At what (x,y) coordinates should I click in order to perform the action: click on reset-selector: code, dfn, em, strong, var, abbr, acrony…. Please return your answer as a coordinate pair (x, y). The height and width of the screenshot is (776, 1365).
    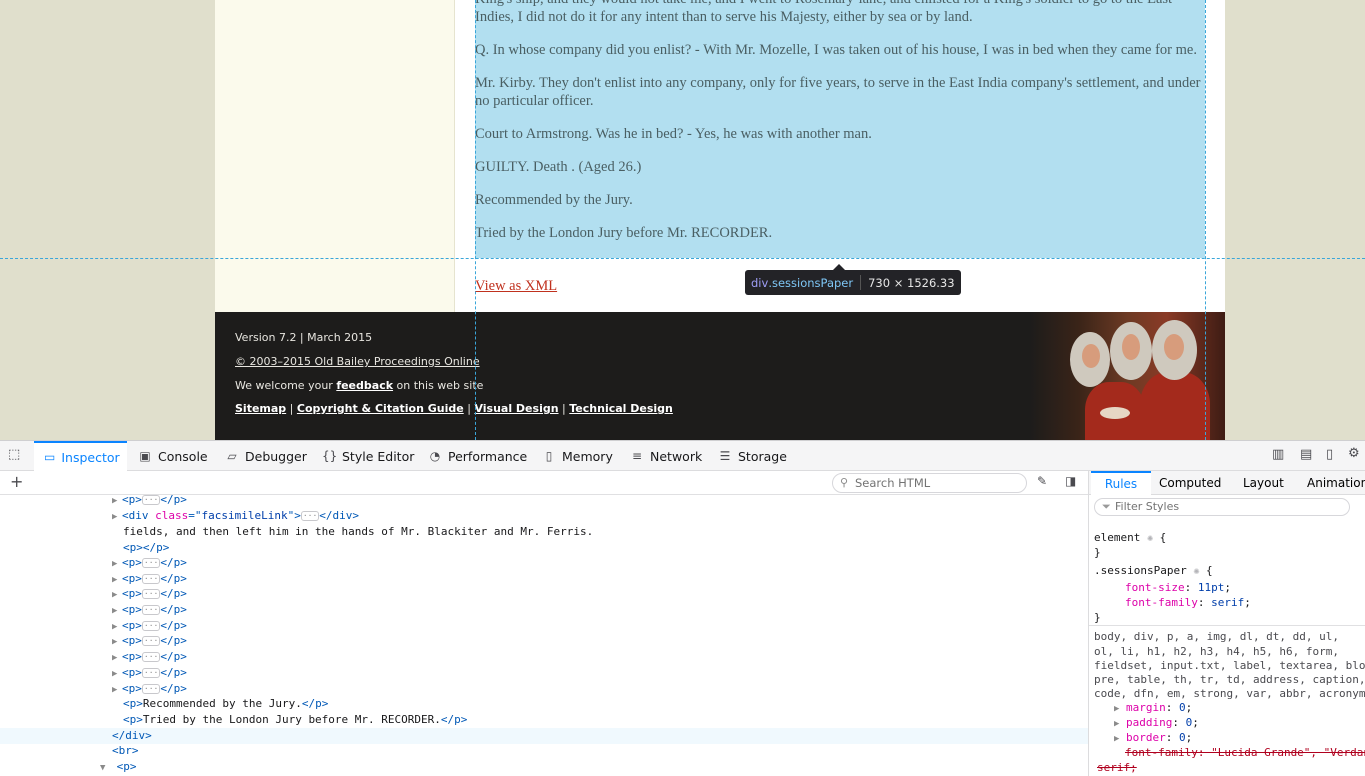
    Looking at the image, I should click on (1229, 693).